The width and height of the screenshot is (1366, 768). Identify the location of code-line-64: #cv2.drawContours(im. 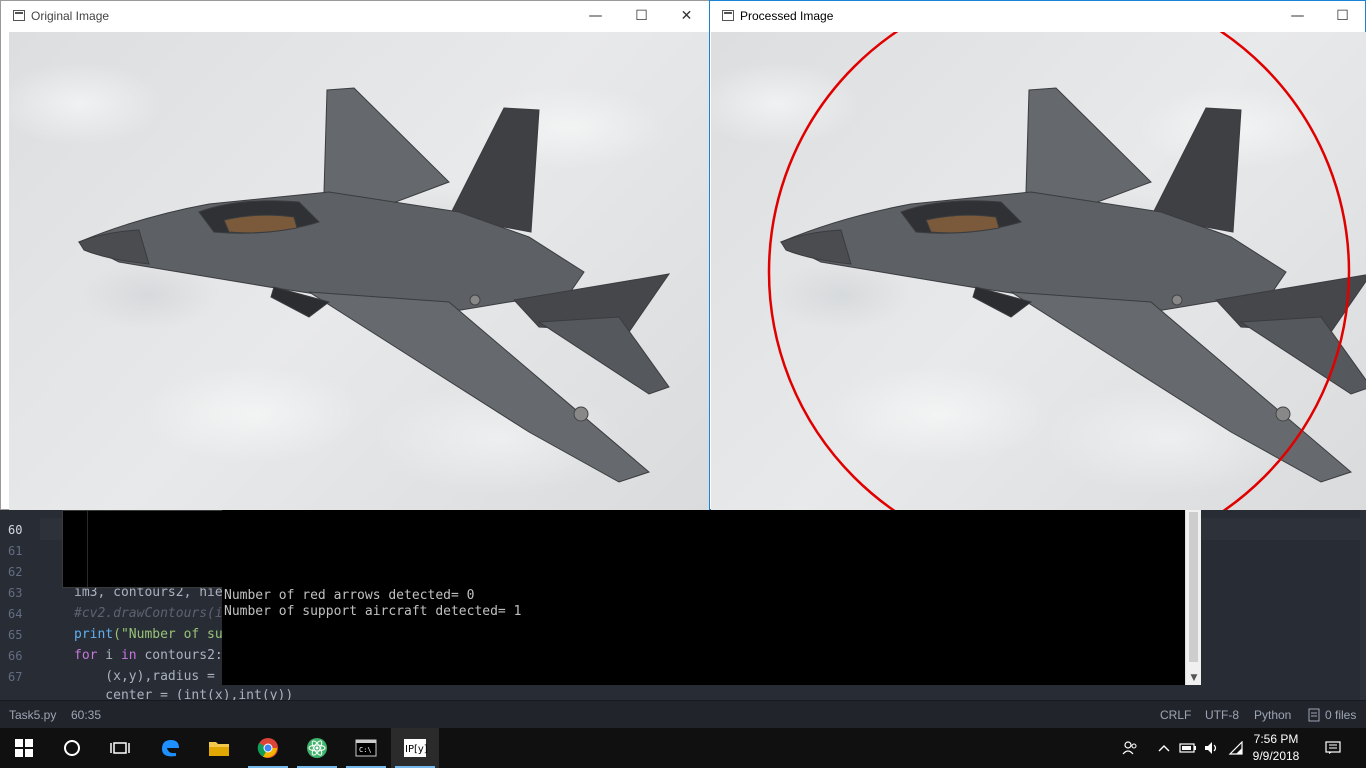
(152, 613).